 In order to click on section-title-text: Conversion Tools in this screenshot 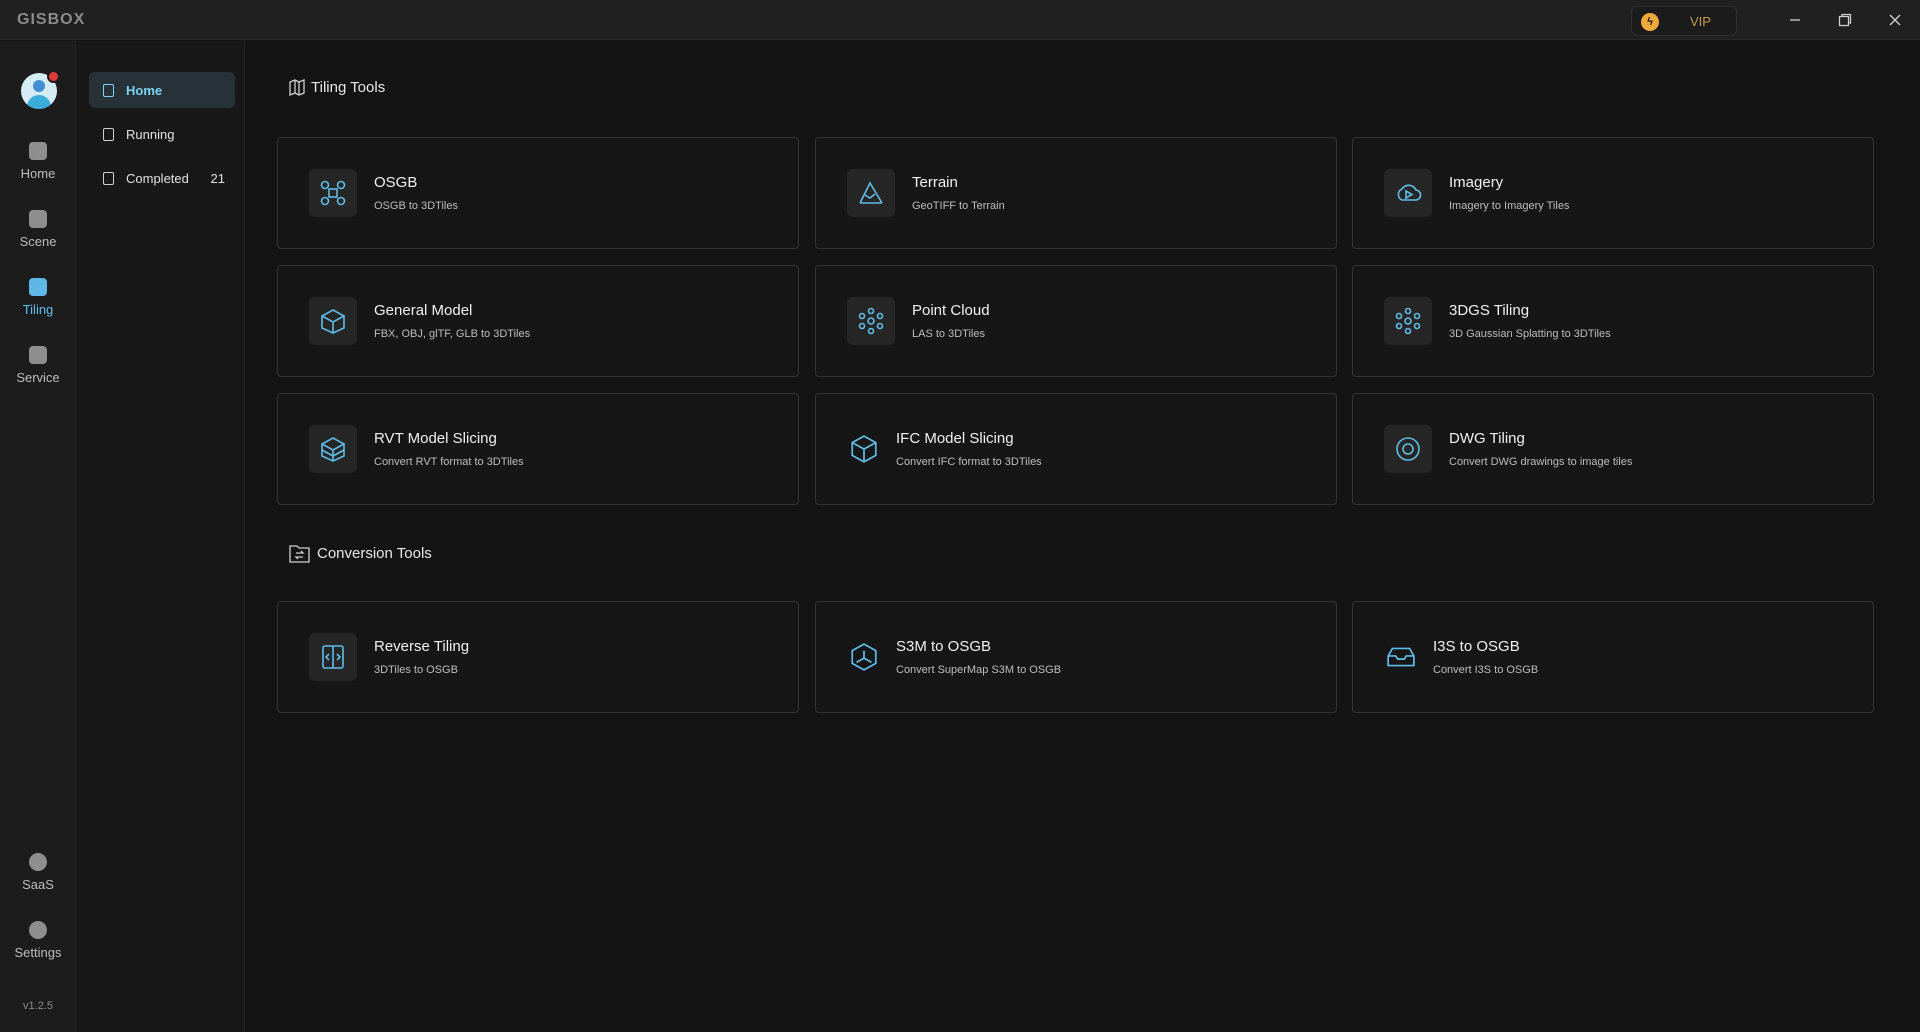, I will do `click(374, 553)`.